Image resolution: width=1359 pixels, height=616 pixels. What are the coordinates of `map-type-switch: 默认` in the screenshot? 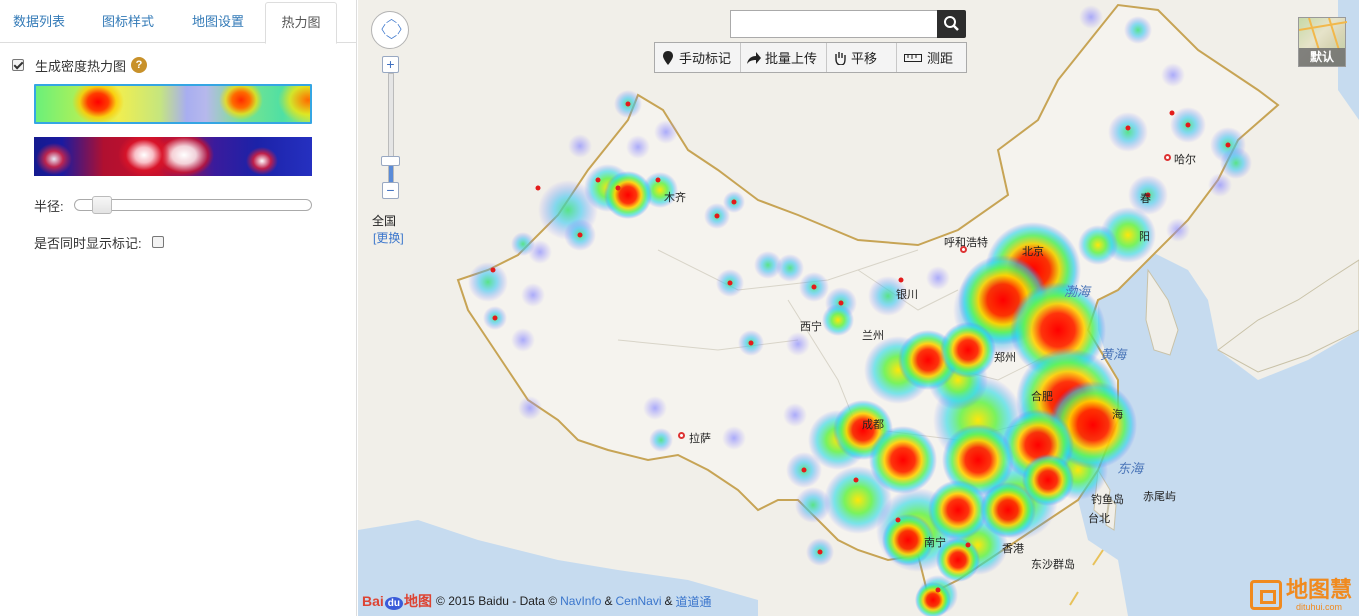 It's located at (1323, 42).